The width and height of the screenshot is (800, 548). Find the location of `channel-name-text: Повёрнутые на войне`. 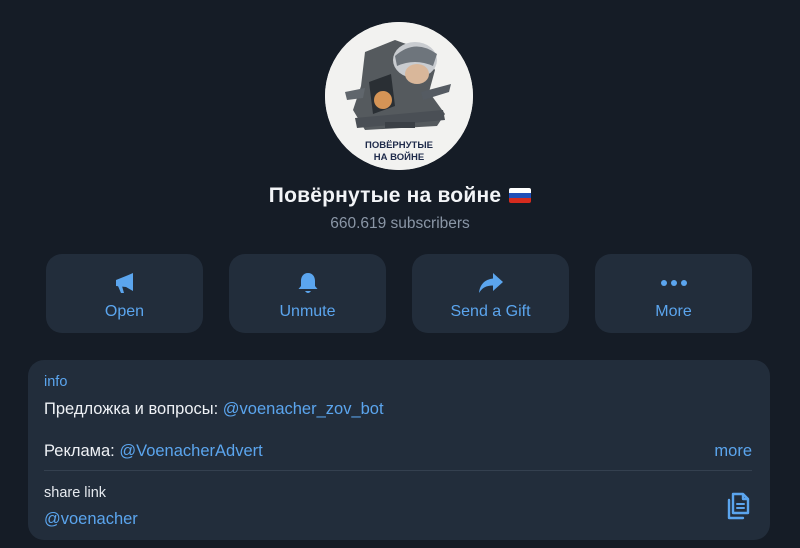

channel-name-text: Повёрнутые на войне is located at coordinates (385, 195).